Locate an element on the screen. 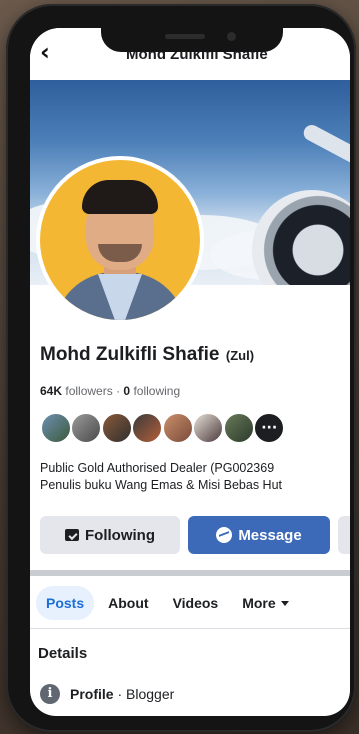 Image resolution: width=359 pixels, height=734 pixels. following-label: following is located at coordinates (156, 391).